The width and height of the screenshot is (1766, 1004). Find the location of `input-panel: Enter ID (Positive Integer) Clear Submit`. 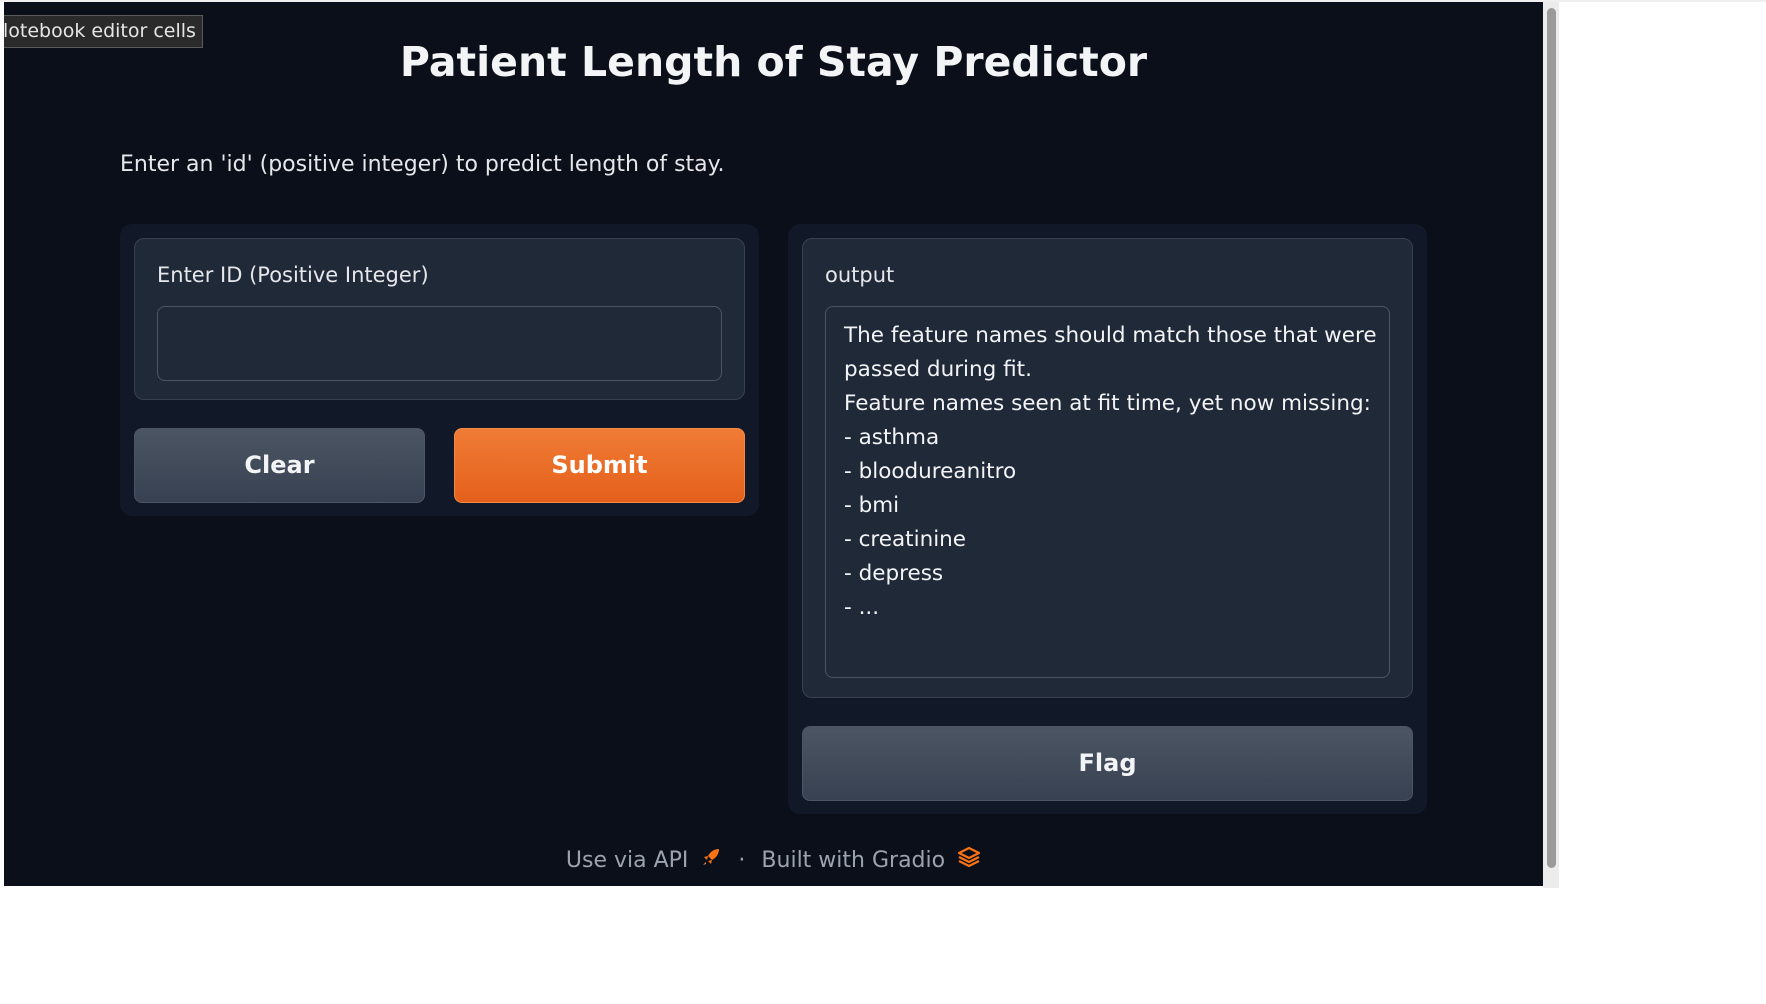

input-panel: Enter ID (Positive Integer) Clear Submit is located at coordinates (439, 370).